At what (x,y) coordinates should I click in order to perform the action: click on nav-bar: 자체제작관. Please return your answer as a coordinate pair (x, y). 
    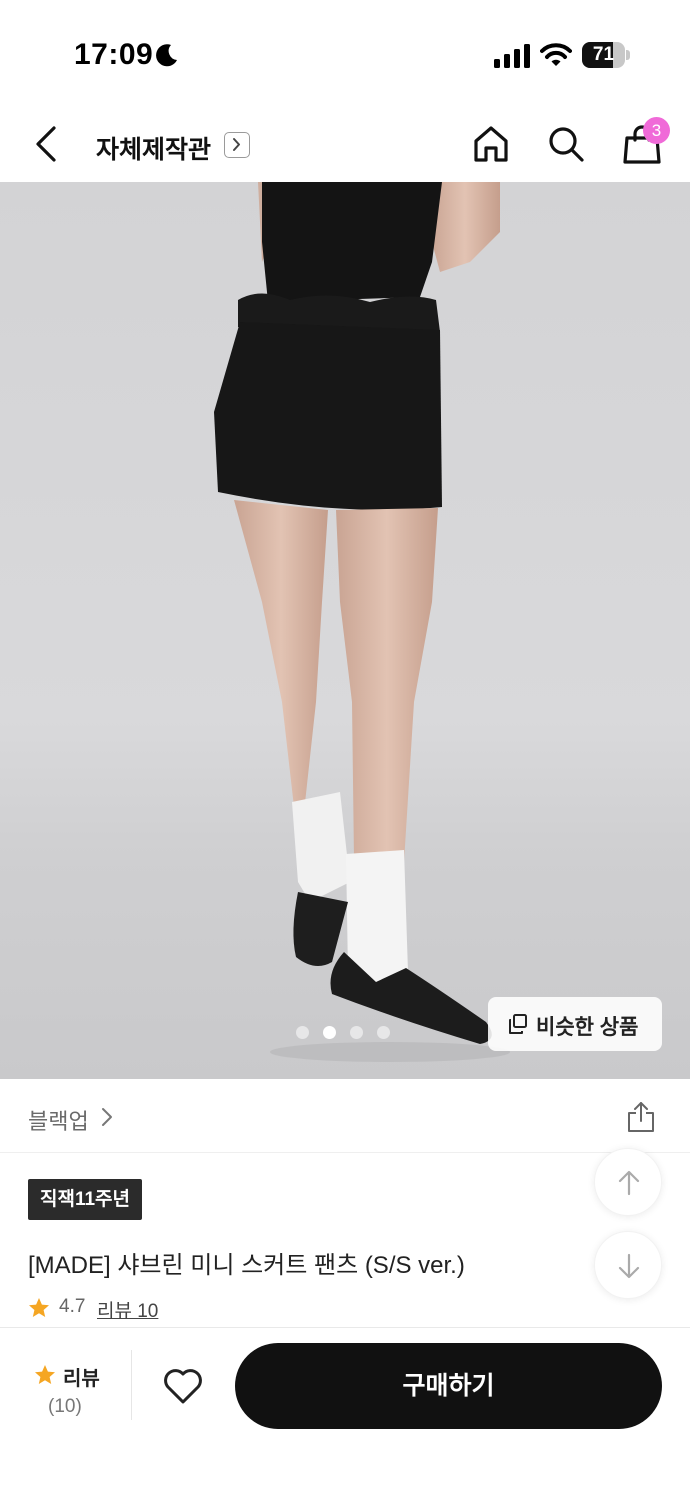
    Looking at the image, I should click on (345, 141).